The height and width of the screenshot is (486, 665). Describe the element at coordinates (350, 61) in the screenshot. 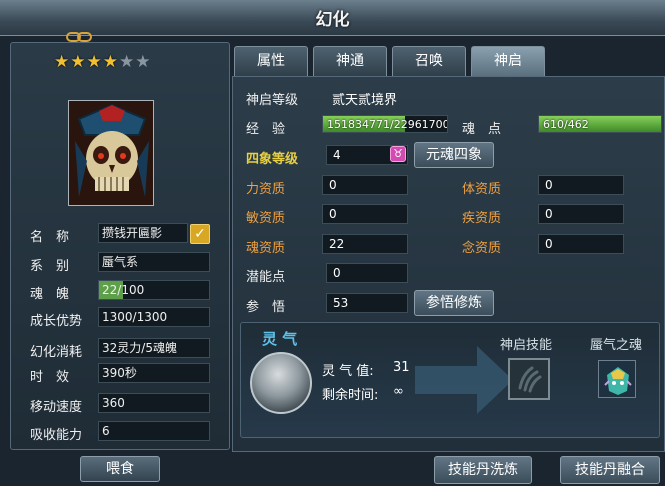

I see `tab-abilities: 神通` at that location.